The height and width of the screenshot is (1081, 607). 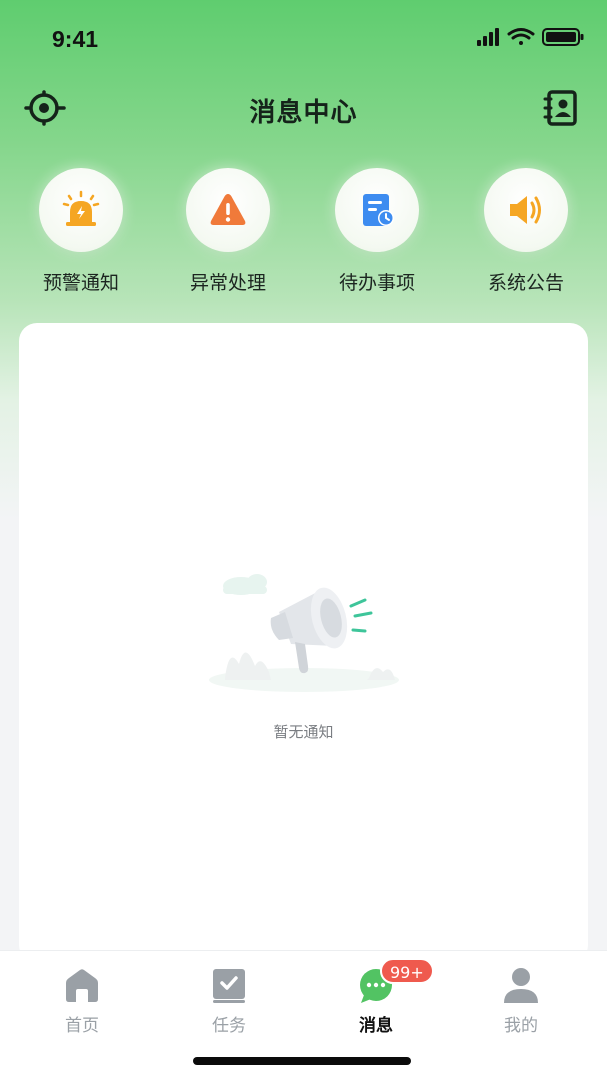 What do you see at coordinates (75, 39) in the screenshot?
I see `status-time: 9:41` at bounding box center [75, 39].